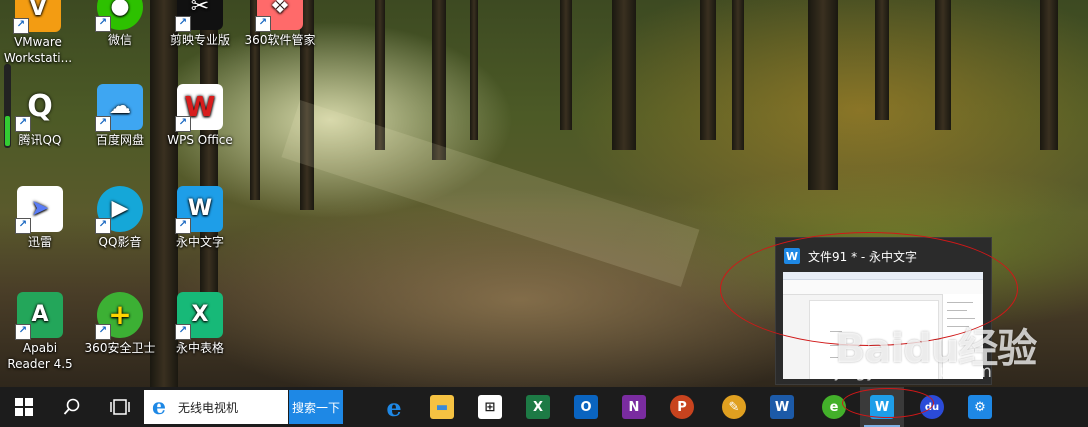 This screenshot has height=427, width=1088. Describe the element at coordinates (39, 316) in the screenshot. I see `apabi-reader-icon: A ↗` at that location.